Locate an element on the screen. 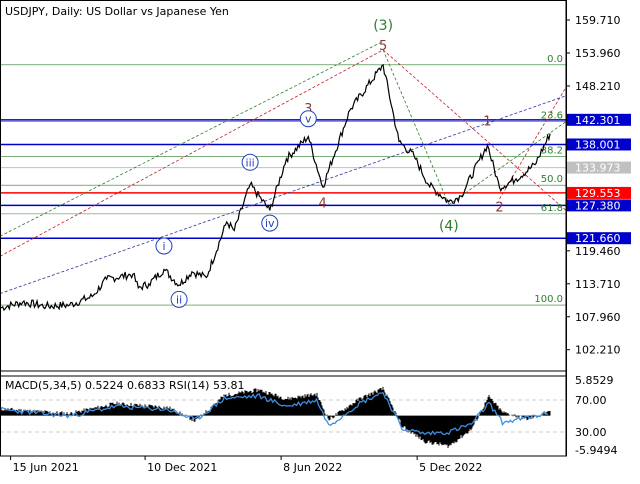 The width and height of the screenshot is (640, 484). wave-label: 1 is located at coordinates (487, 122).